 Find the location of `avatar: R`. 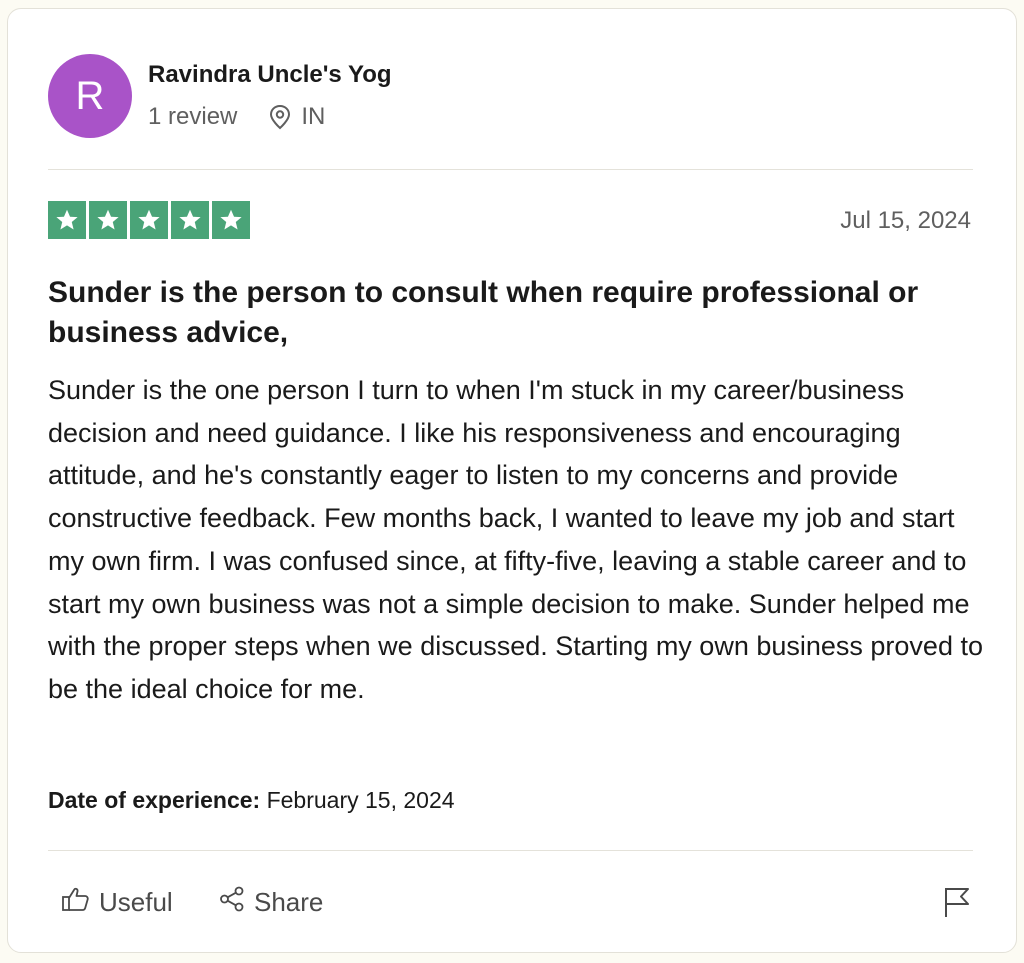

avatar: R is located at coordinates (90, 96).